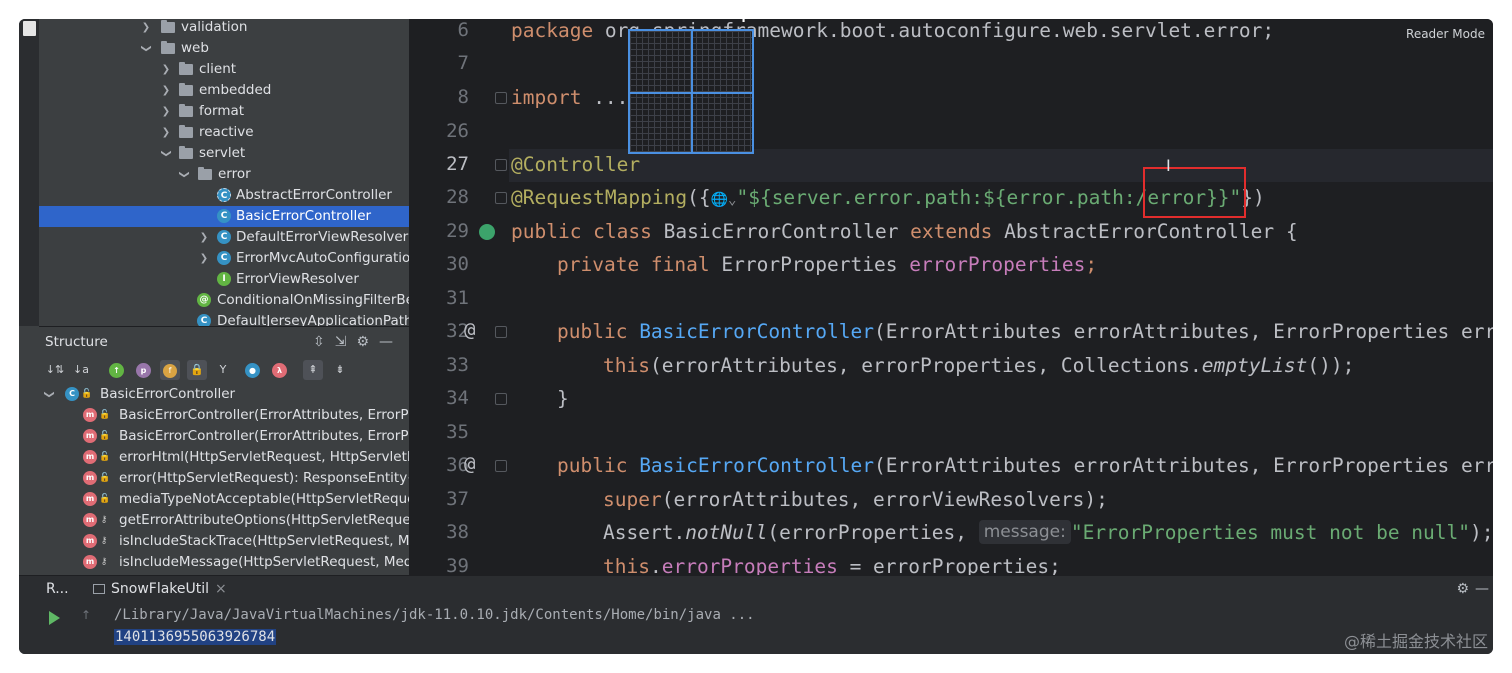 This screenshot has width=1512, height=673. I want to click on field-name: errorProperties, so click(749, 565).